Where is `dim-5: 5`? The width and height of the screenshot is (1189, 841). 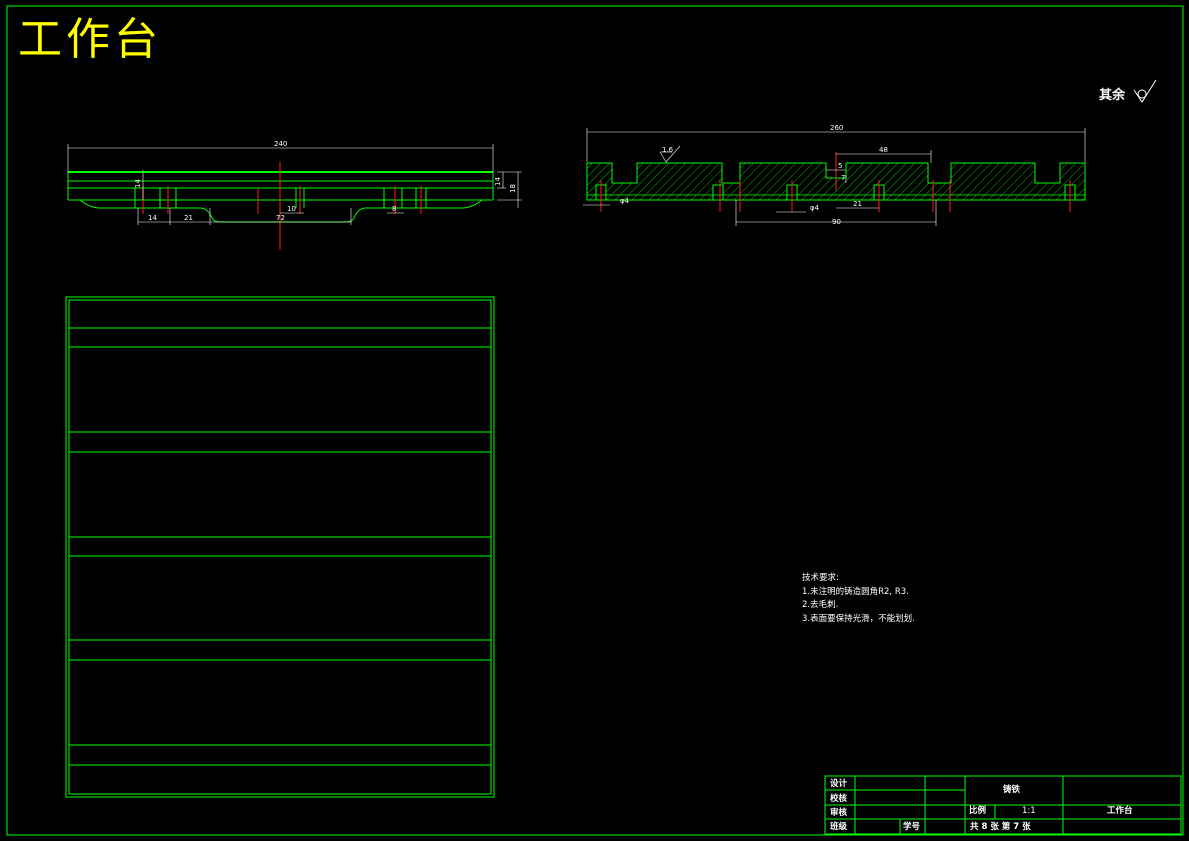 dim-5: 5 is located at coordinates (840, 166).